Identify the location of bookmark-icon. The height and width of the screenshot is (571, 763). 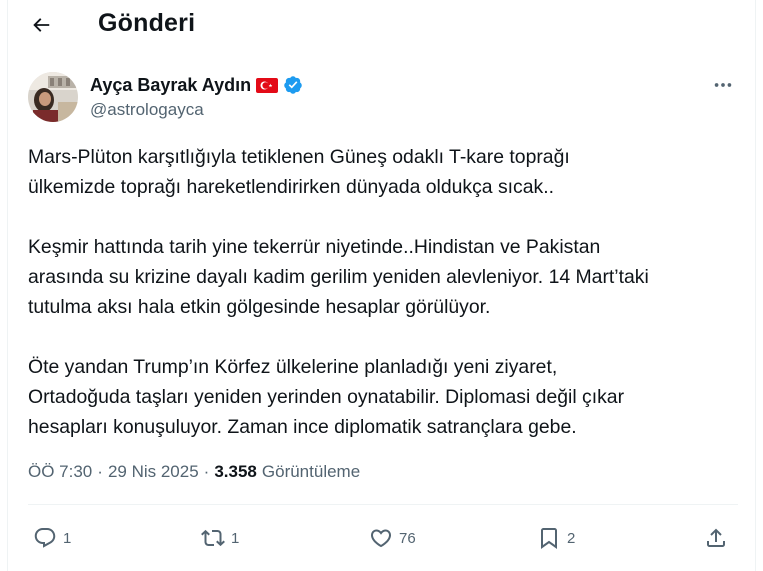
(549, 538).